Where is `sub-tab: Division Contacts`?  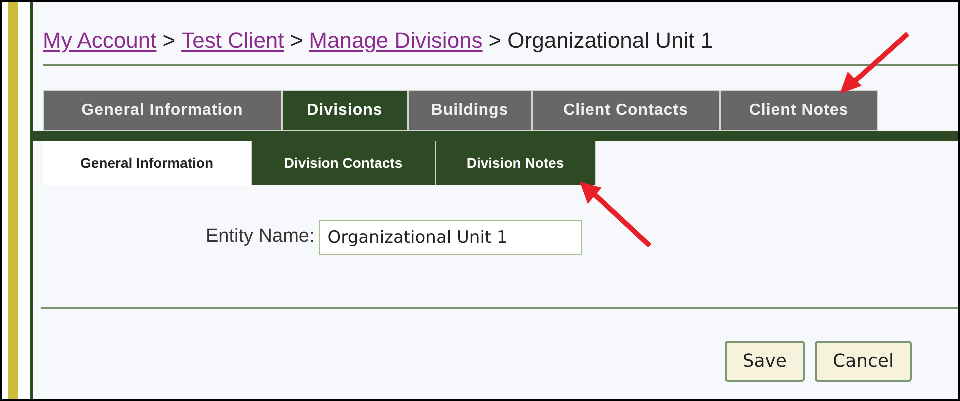
sub-tab: Division Contacts is located at coordinates (344, 163).